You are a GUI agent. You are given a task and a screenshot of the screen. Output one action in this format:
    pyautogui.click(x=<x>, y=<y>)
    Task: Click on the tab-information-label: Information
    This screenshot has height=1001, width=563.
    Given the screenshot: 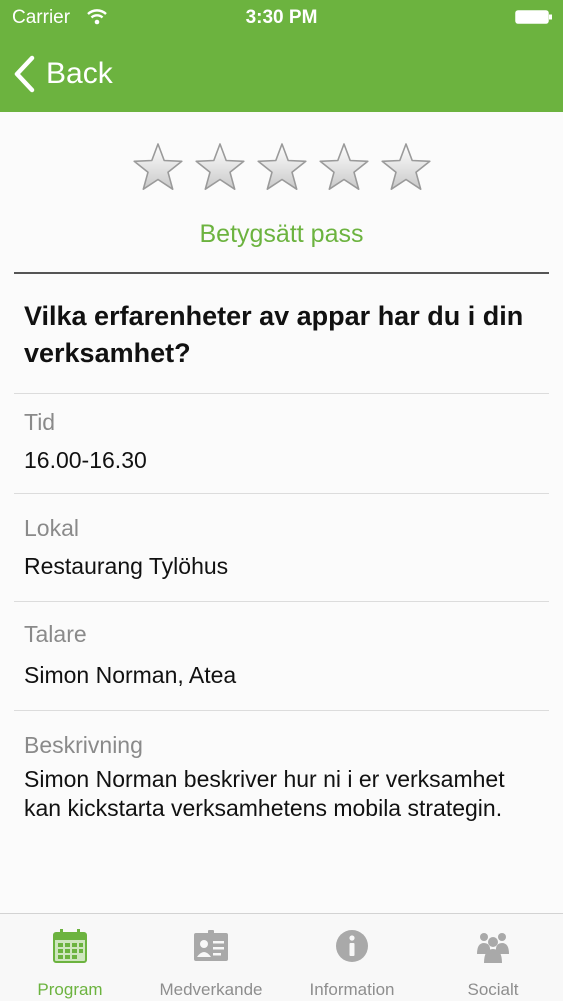 What is the action you would take?
    pyautogui.click(x=352, y=989)
    